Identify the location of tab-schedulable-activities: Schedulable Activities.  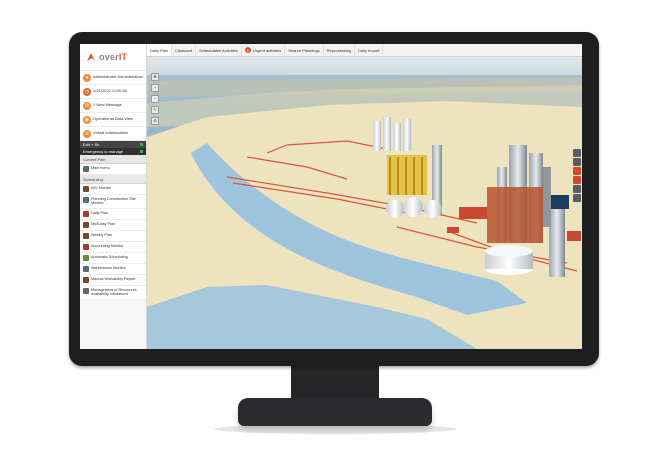
(219, 50).